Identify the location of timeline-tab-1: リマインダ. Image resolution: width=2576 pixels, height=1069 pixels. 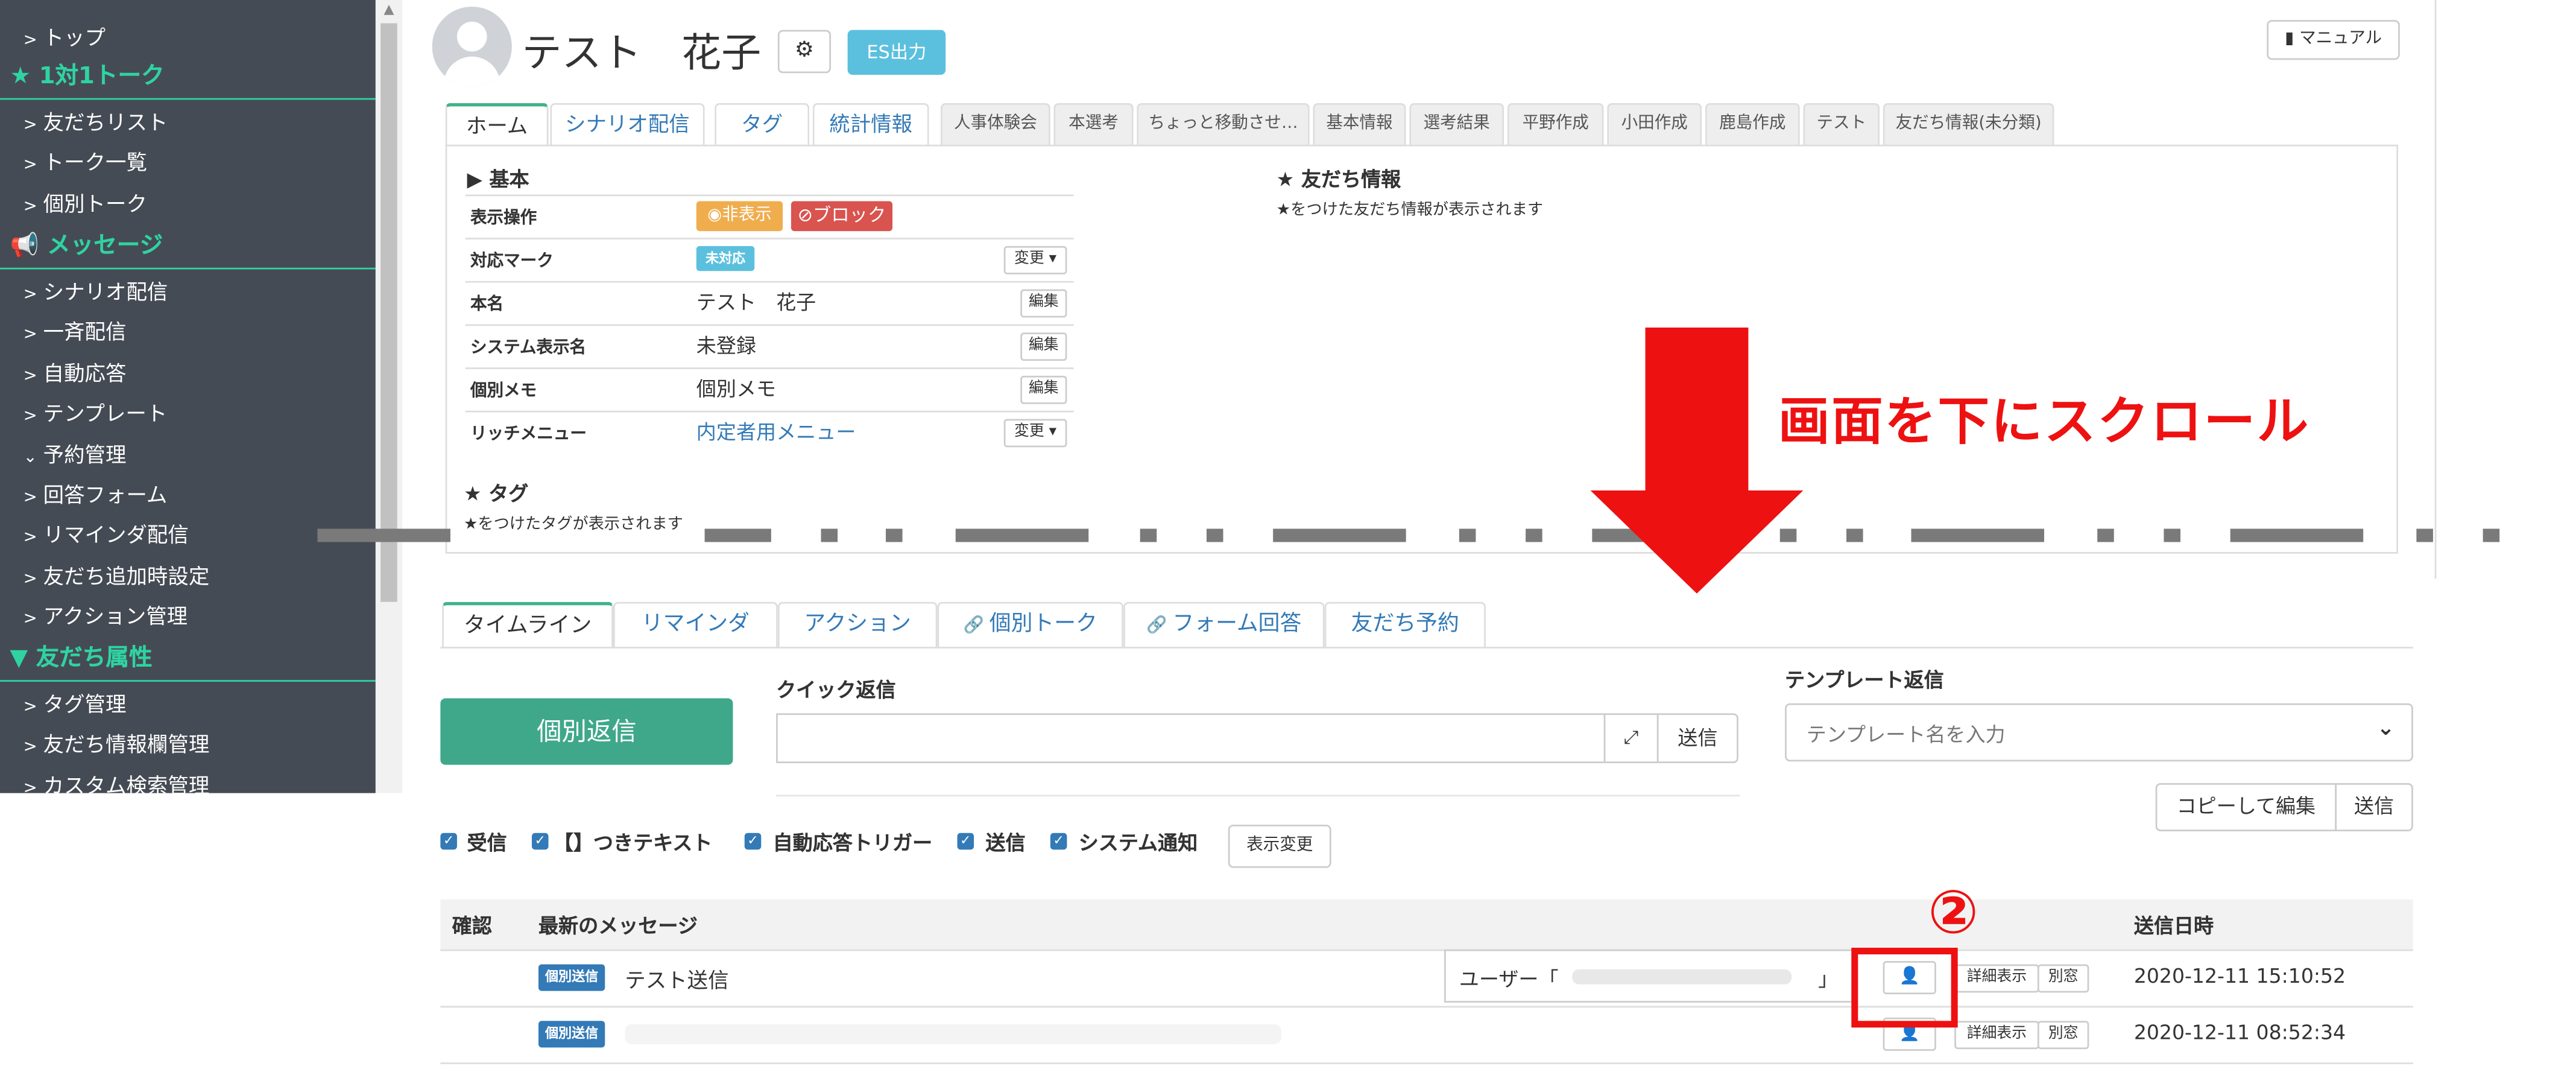
(695, 625).